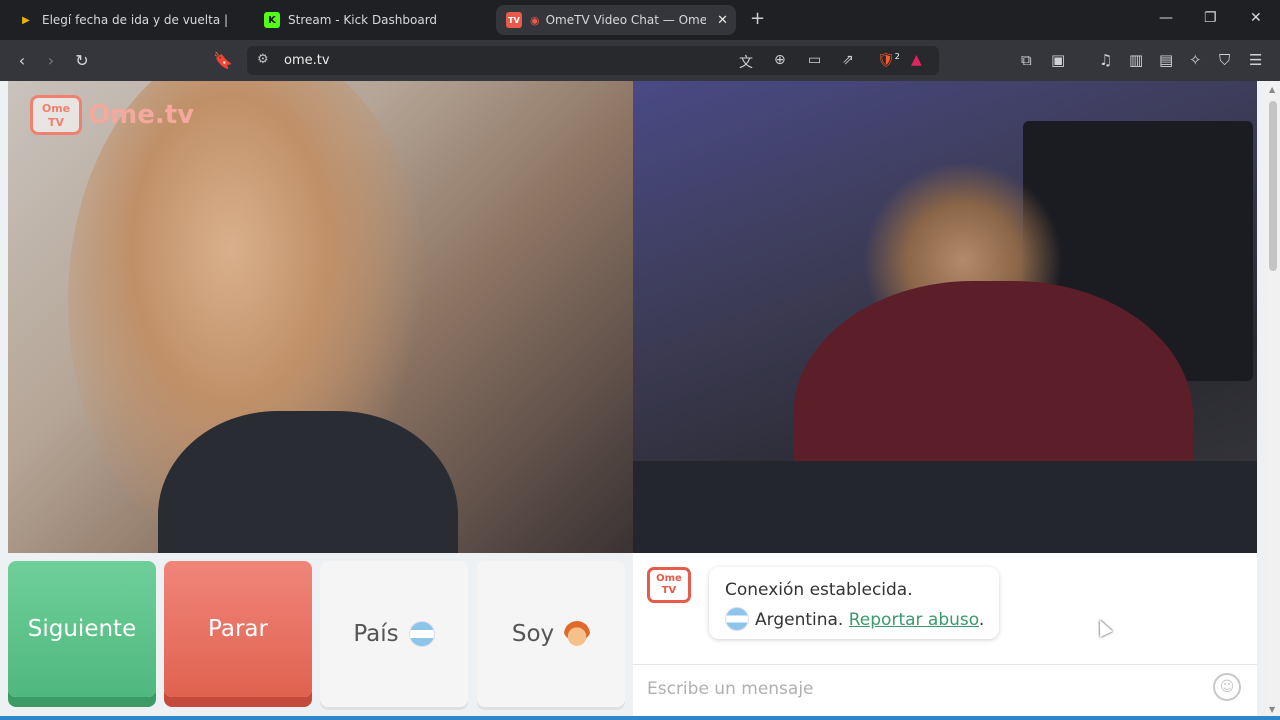 The height and width of the screenshot is (720, 1280). What do you see at coordinates (625, 20) in the screenshot?
I see `tab-title: OmeTV Video Chat — Omegle` at bounding box center [625, 20].